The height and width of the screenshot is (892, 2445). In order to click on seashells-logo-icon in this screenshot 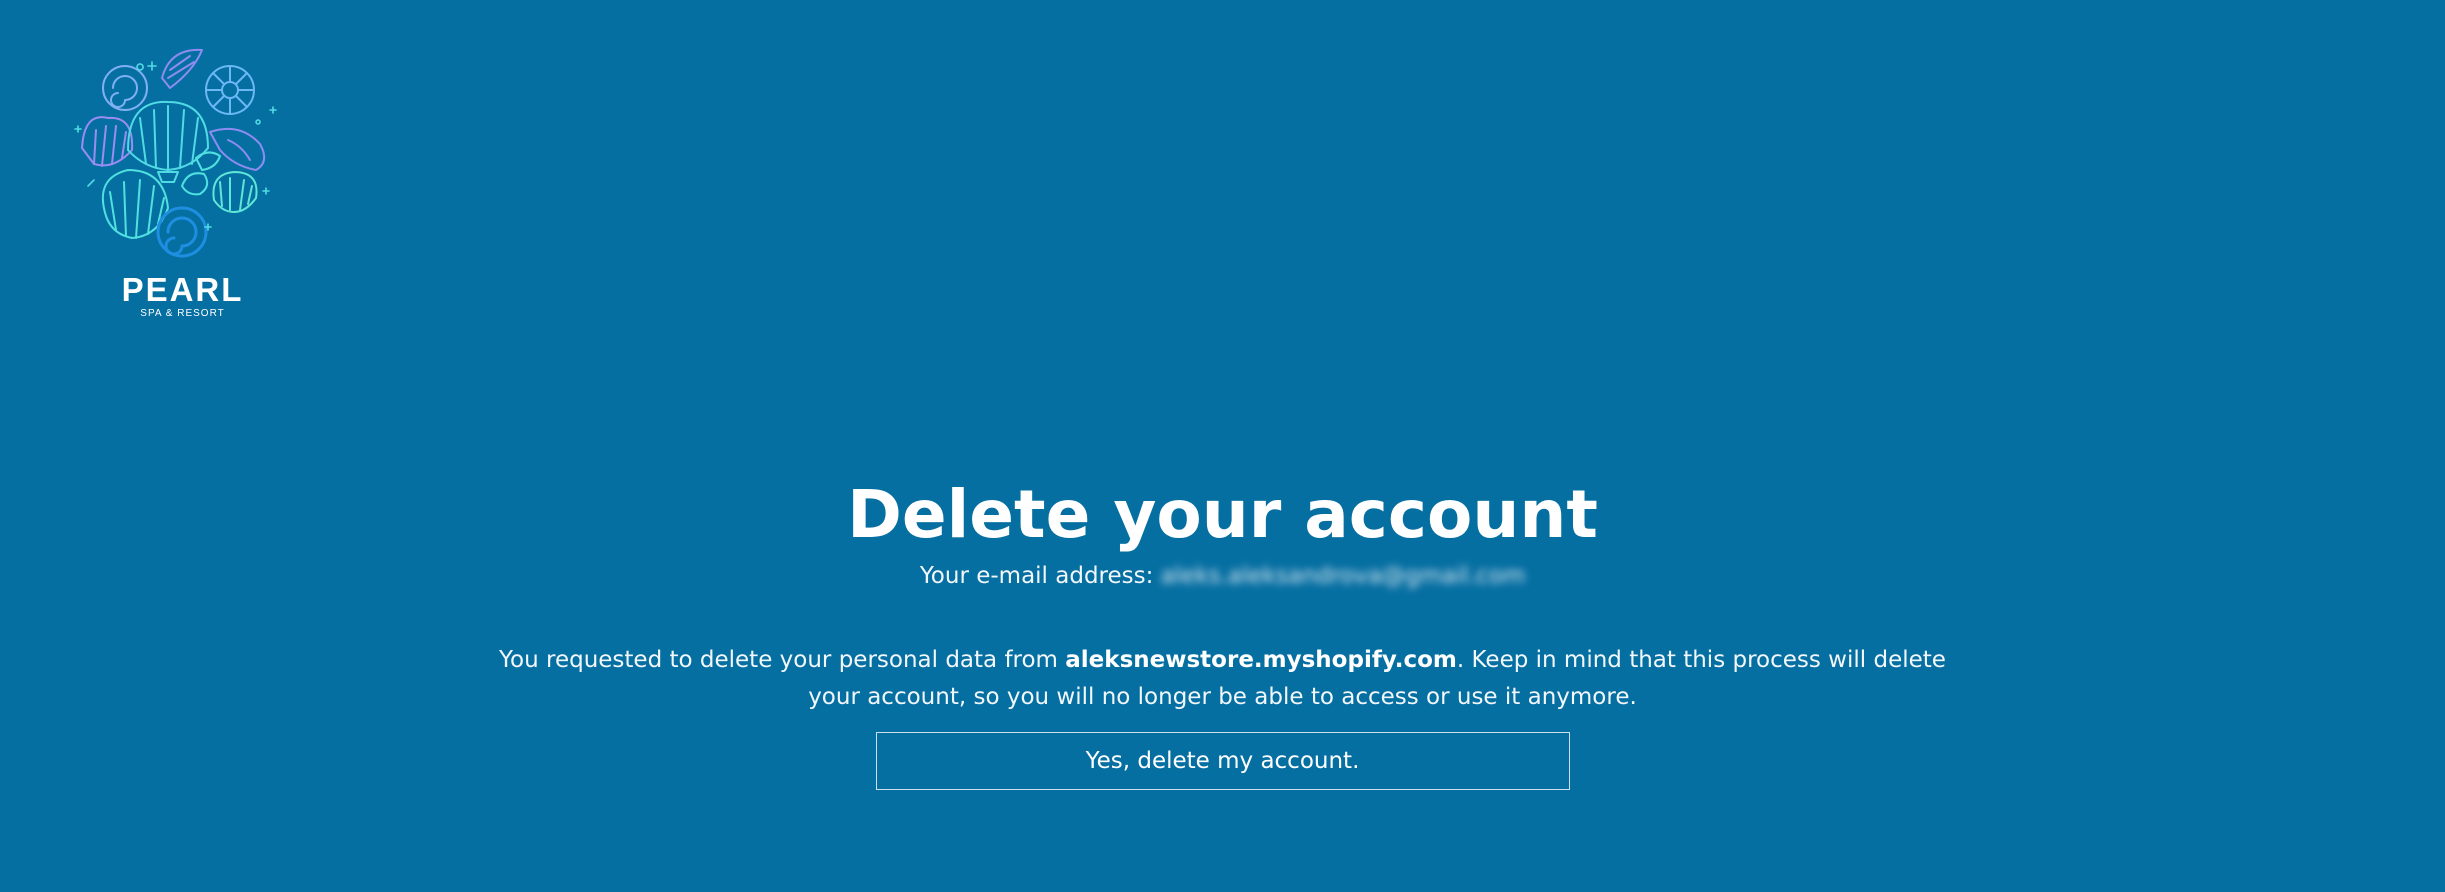, I will do `click(175, 153)`.